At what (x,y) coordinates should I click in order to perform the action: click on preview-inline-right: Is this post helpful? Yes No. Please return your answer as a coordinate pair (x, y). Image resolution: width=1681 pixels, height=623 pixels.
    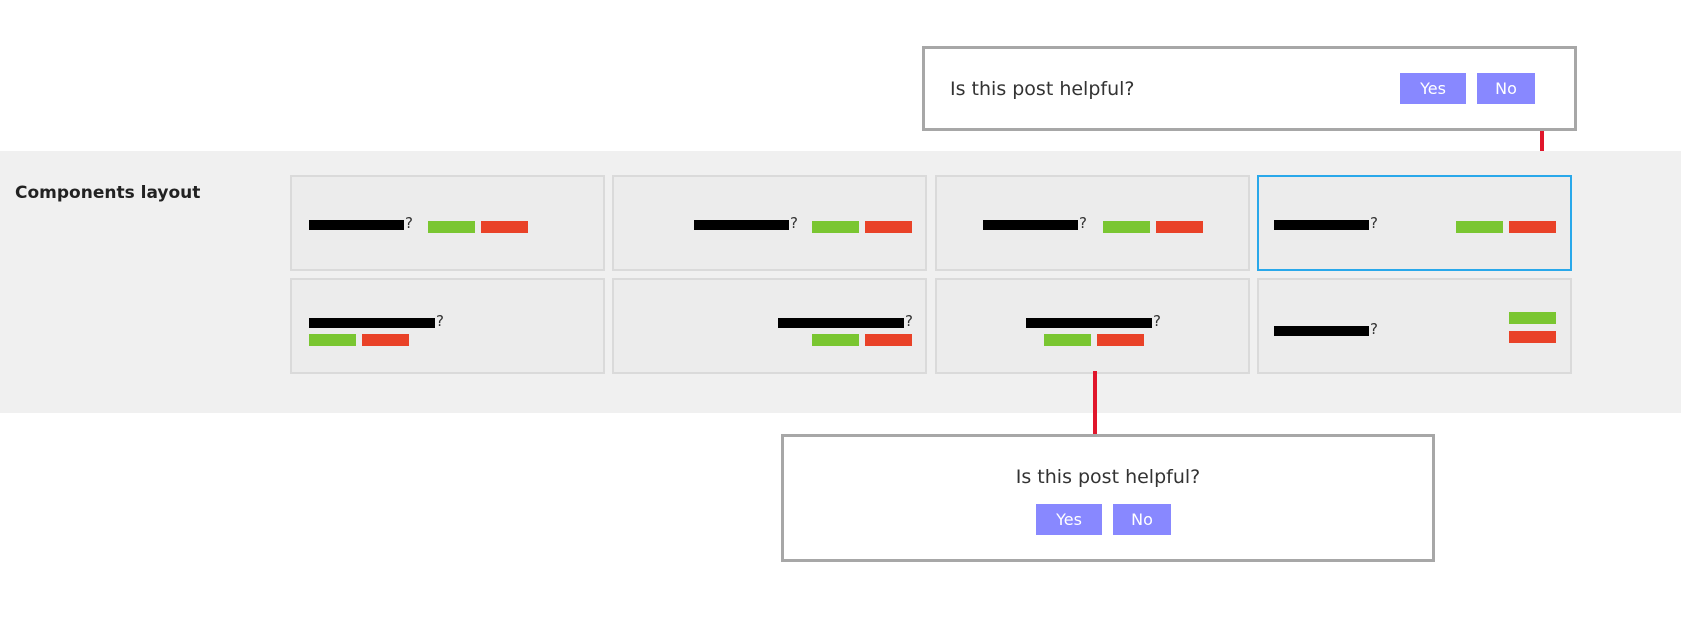
    Looking at the image, I should click on (1249, 88).